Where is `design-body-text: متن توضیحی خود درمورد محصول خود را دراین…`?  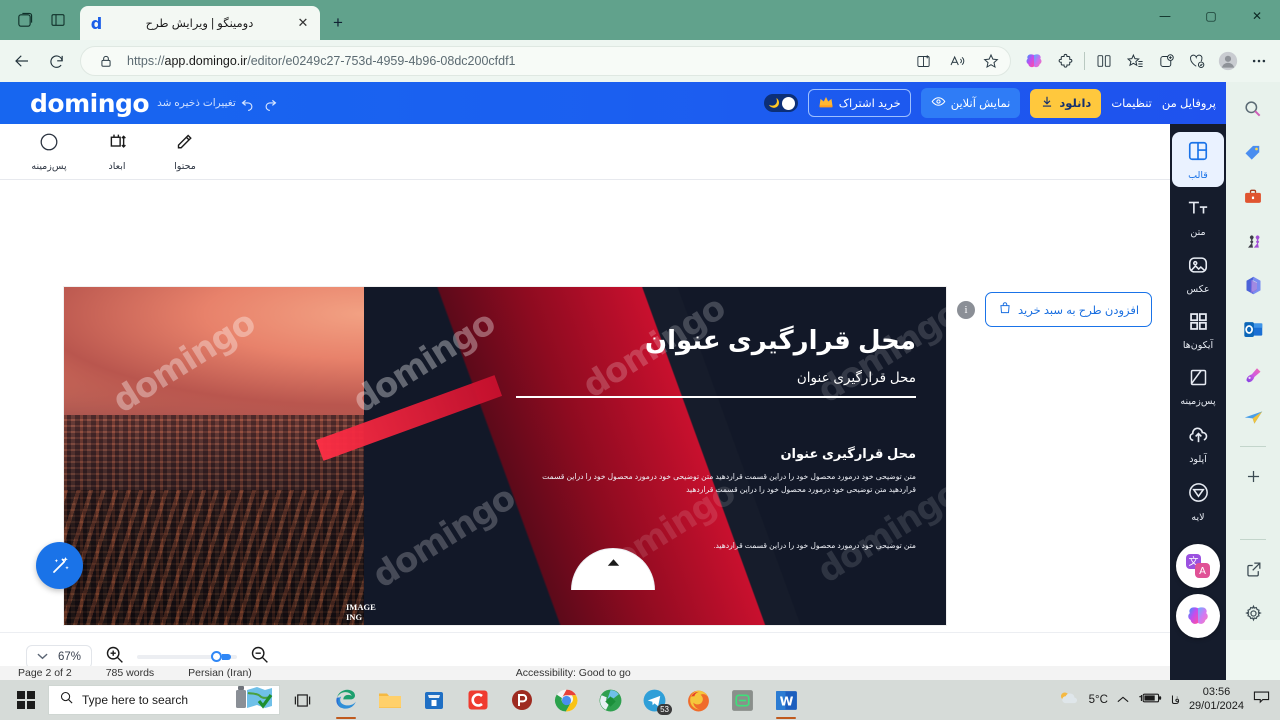
design-body-text: متن توضیحی خود درمورد محصول خود را دراین… is located at coordinates (716, 483).